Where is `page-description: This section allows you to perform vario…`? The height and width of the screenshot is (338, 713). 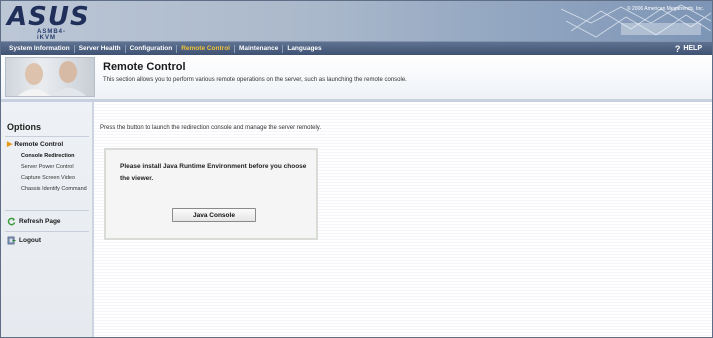
page-description: This section allows you to perform vario… is located at coordinates (255, 80).